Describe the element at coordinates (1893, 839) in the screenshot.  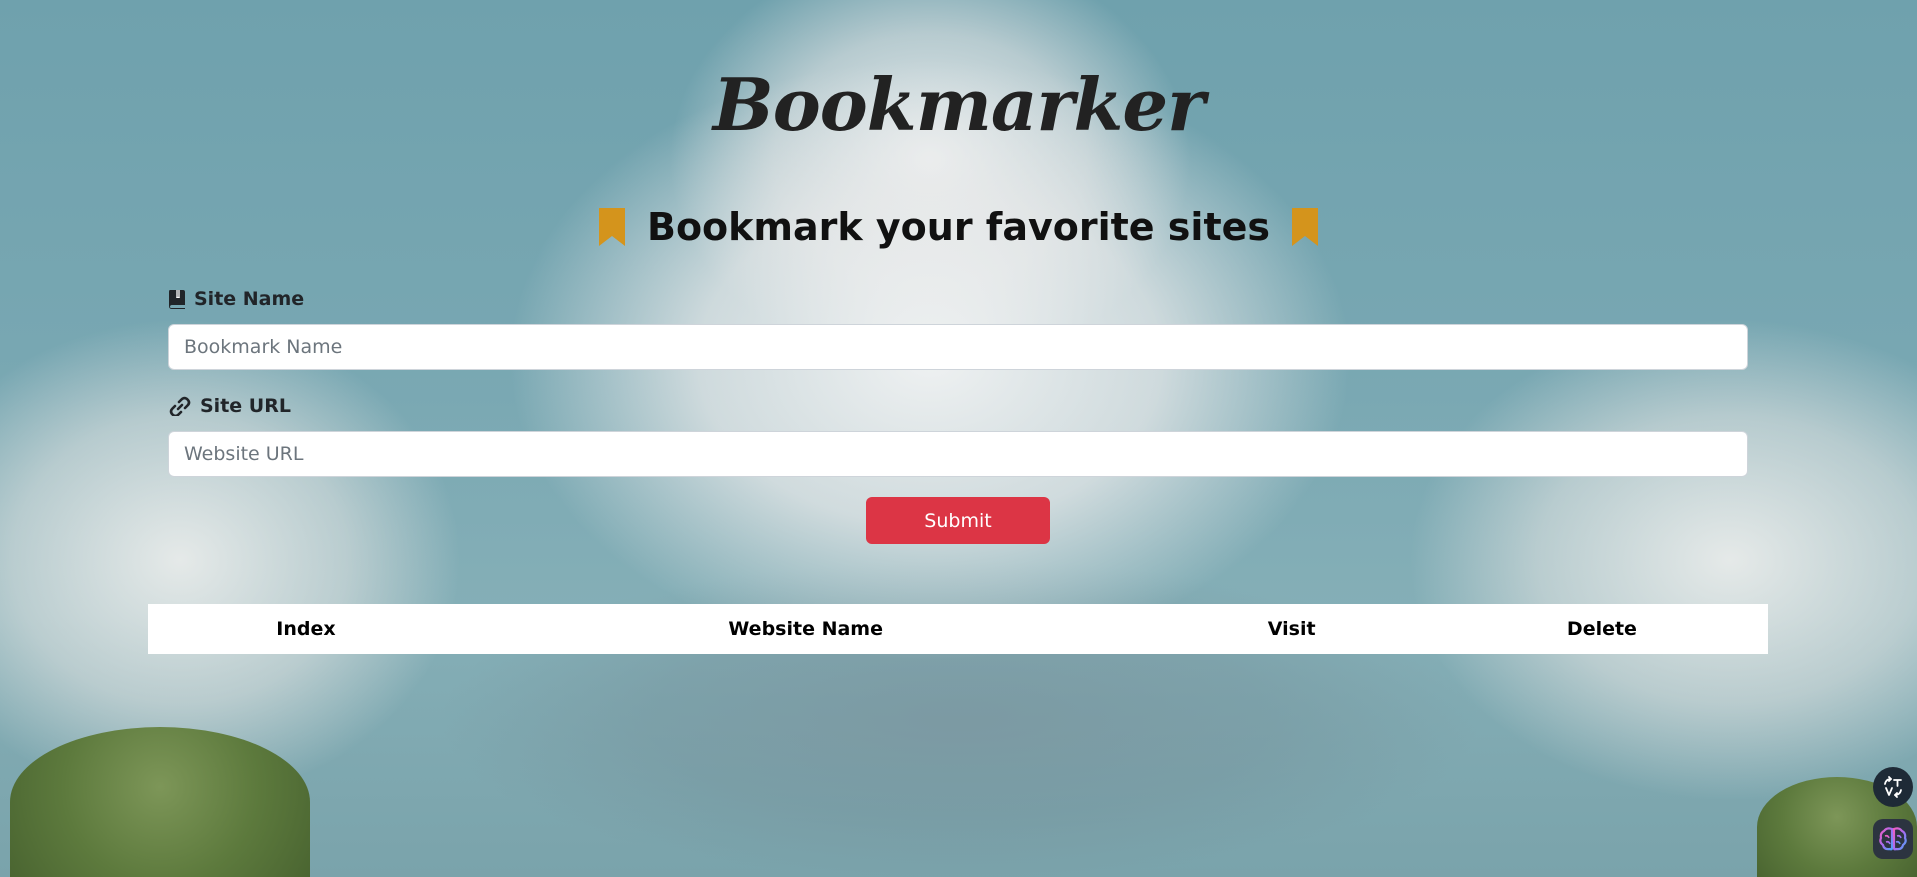
I see `brain-icon` at that location.